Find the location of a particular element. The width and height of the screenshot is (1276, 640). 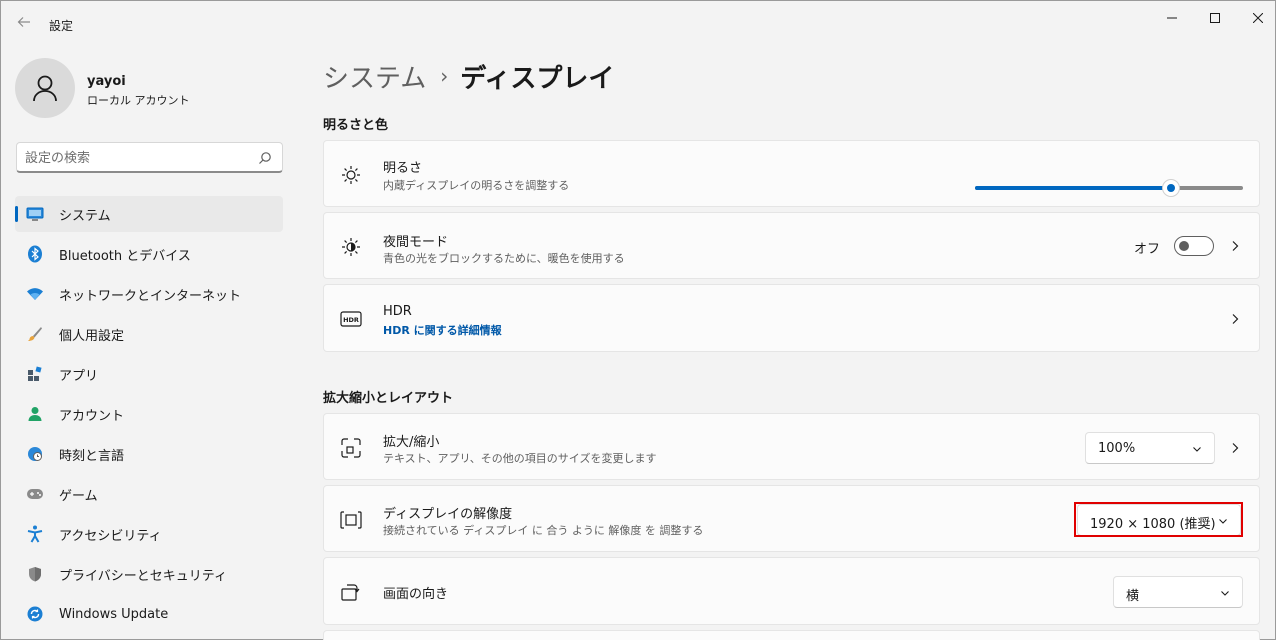

hdr-learn-more-link: HDR に関する詳細情報 is located at coordinates (442, 330).